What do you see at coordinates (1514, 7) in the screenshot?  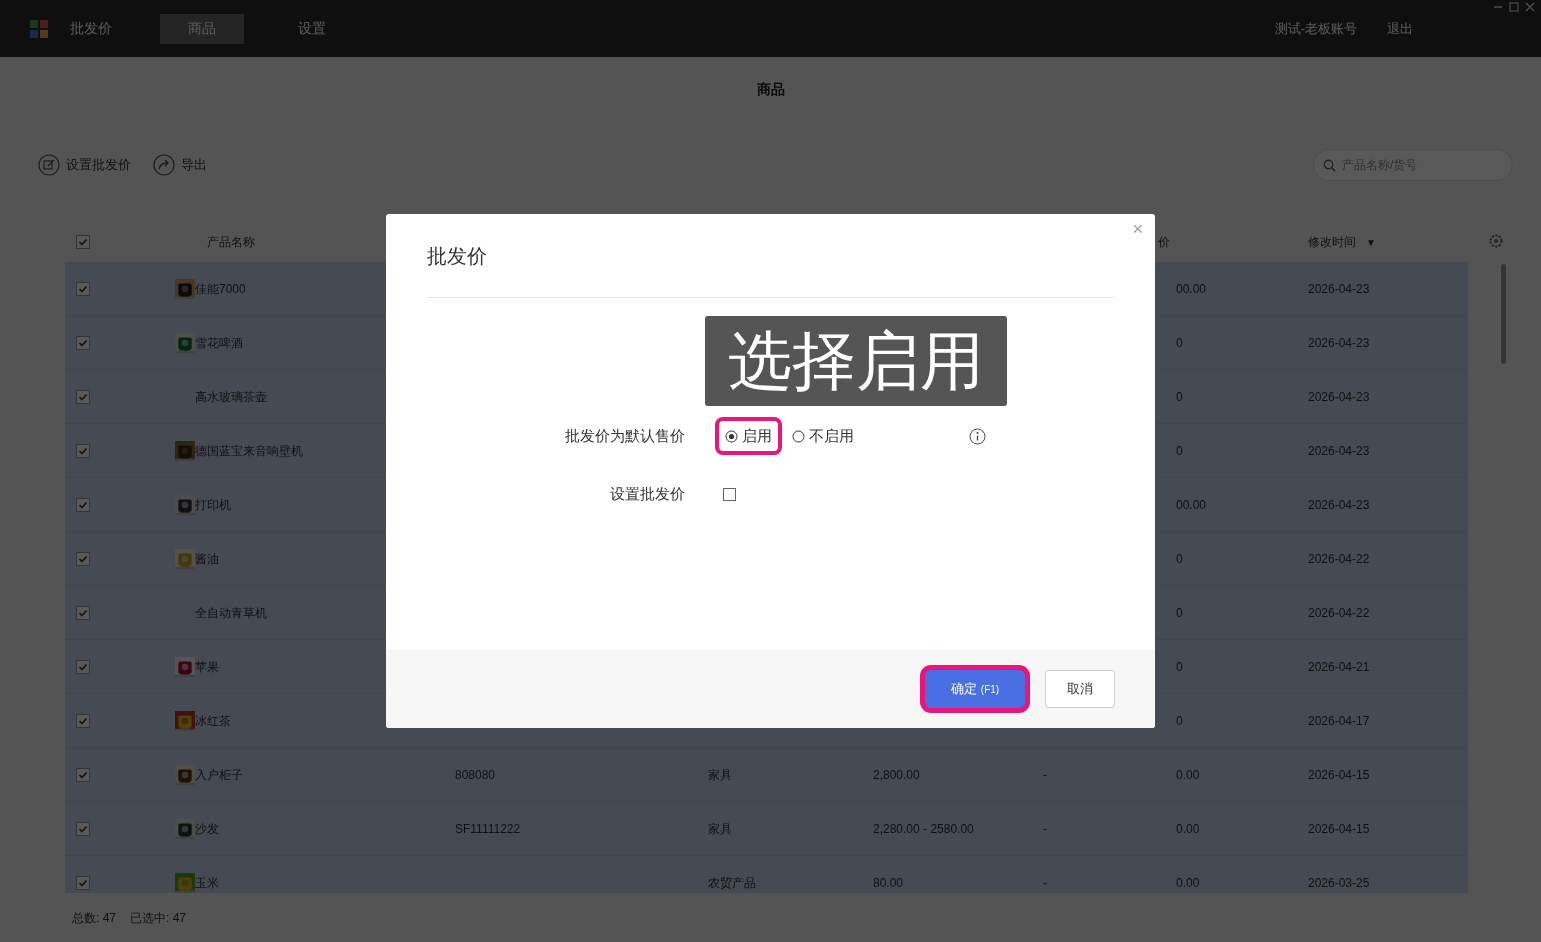 I see `maximize-icon` at bounding box center [1514, 7].